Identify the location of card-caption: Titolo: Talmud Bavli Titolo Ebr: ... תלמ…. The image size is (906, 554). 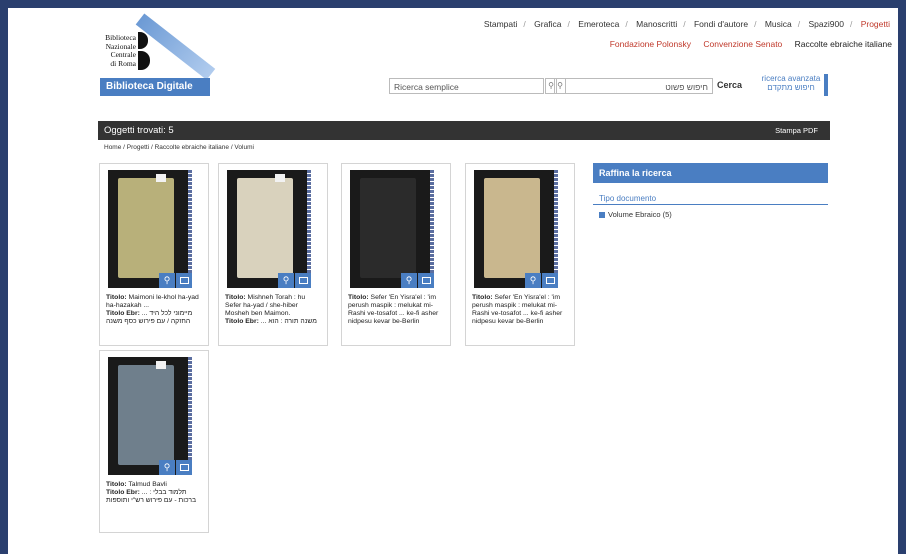
(155, 506).